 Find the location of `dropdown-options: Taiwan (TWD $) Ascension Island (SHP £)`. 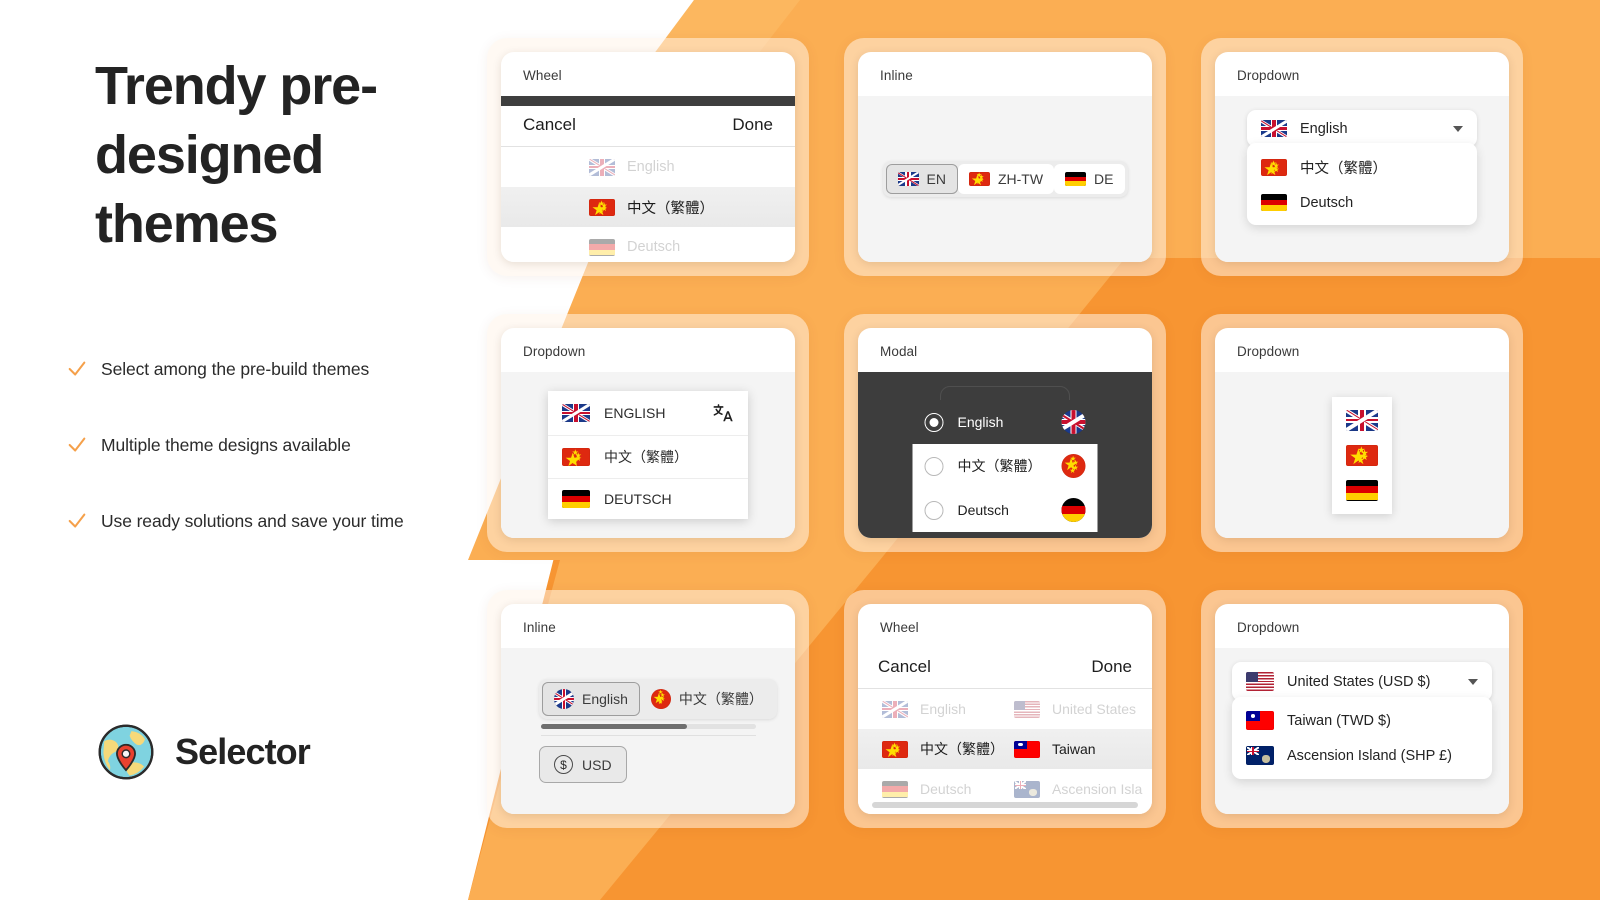

dropdown-options: Taiwan (TWD $) Ascension Island (SHP £) is located at coordinates (1362, 738).